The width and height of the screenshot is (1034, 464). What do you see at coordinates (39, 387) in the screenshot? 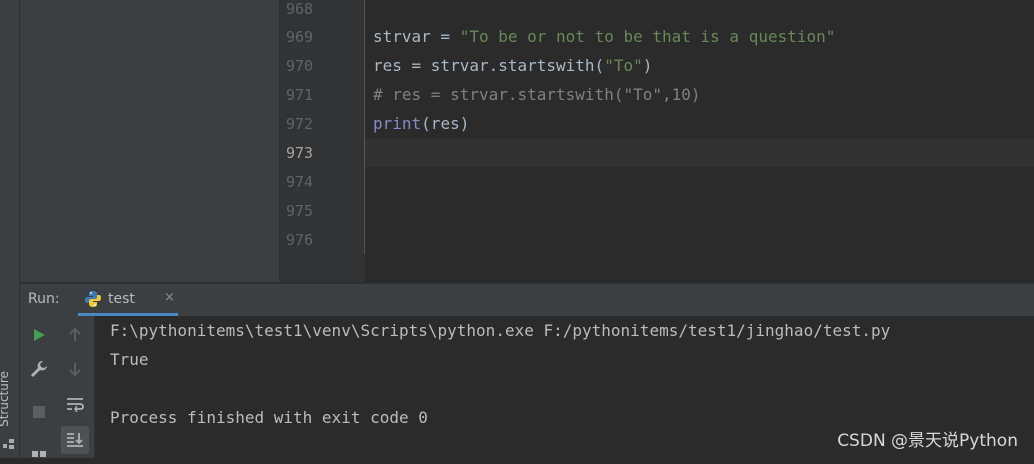
I see `run-toolbar-primary` at bounding box center [39, 387].